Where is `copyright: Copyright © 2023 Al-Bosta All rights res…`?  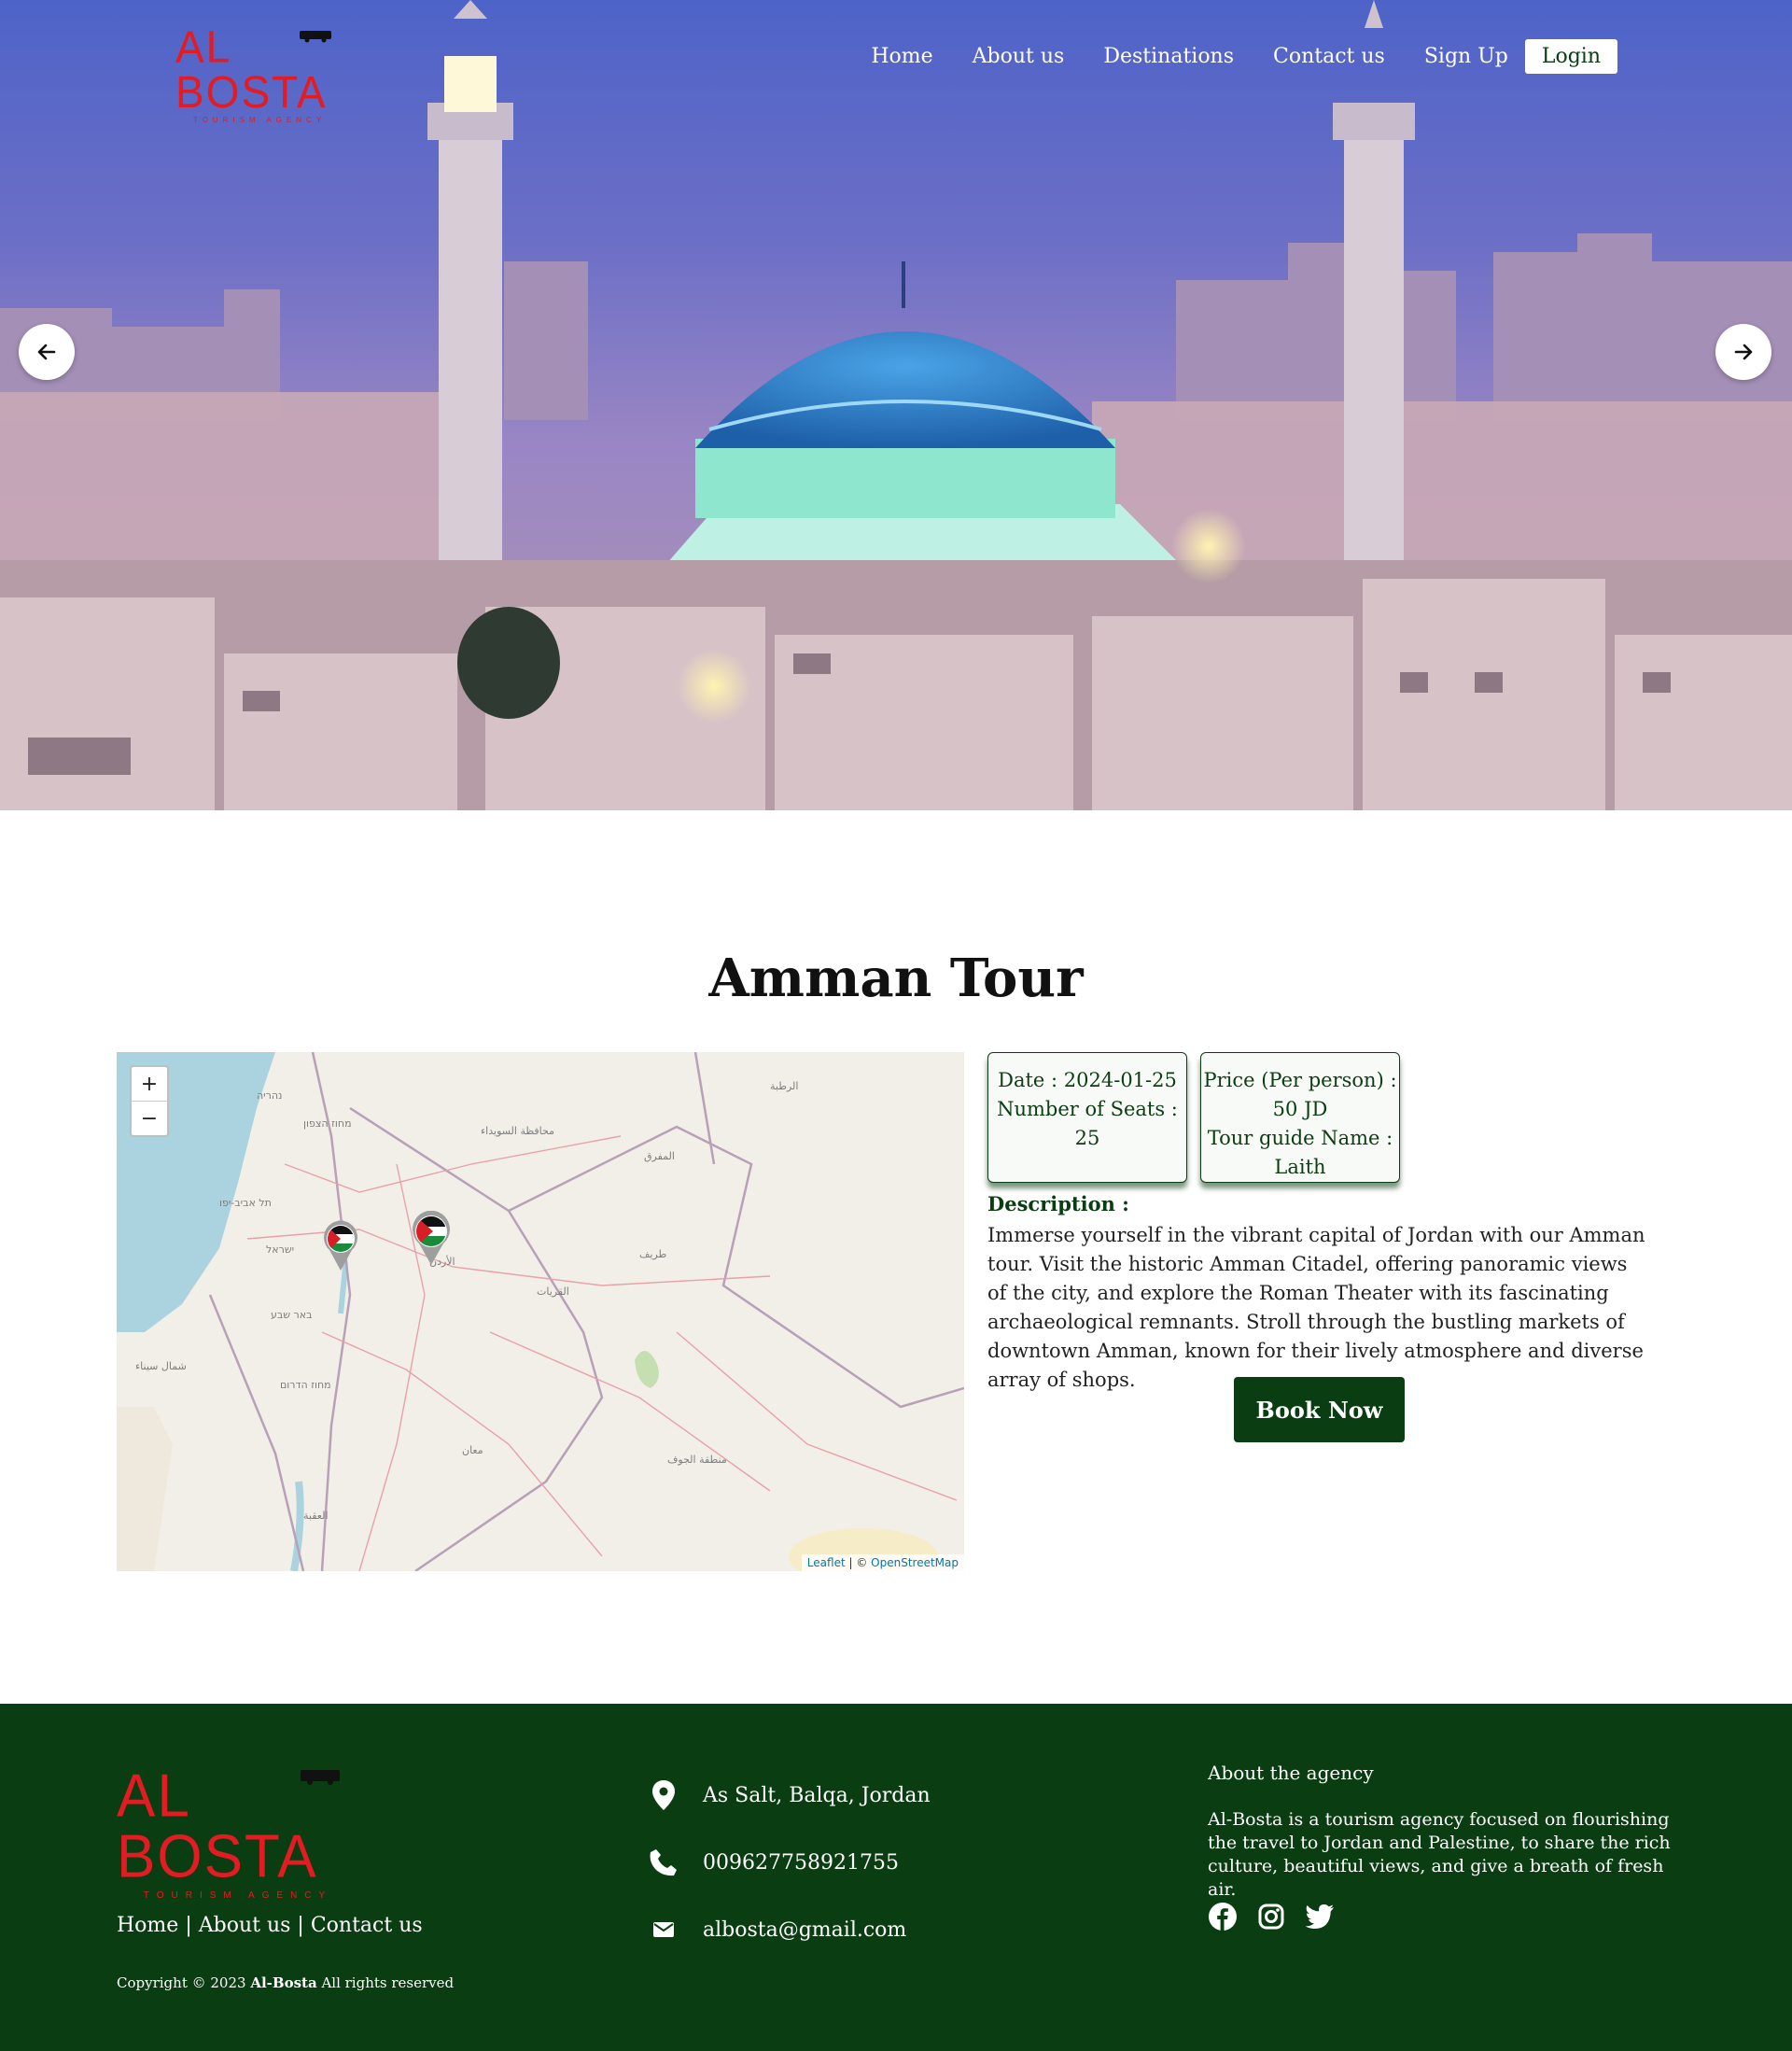 copyright: Copyright © 2023 Al-Bosta All rights res… is located at coordinates (285, 1982).